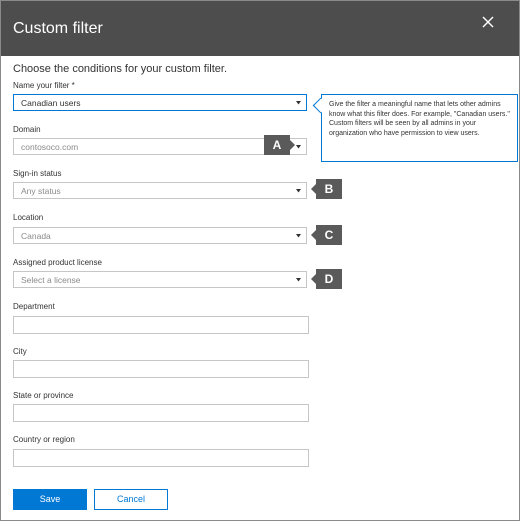  I want to click on license-label: Assigned product license, so click(57, 262).